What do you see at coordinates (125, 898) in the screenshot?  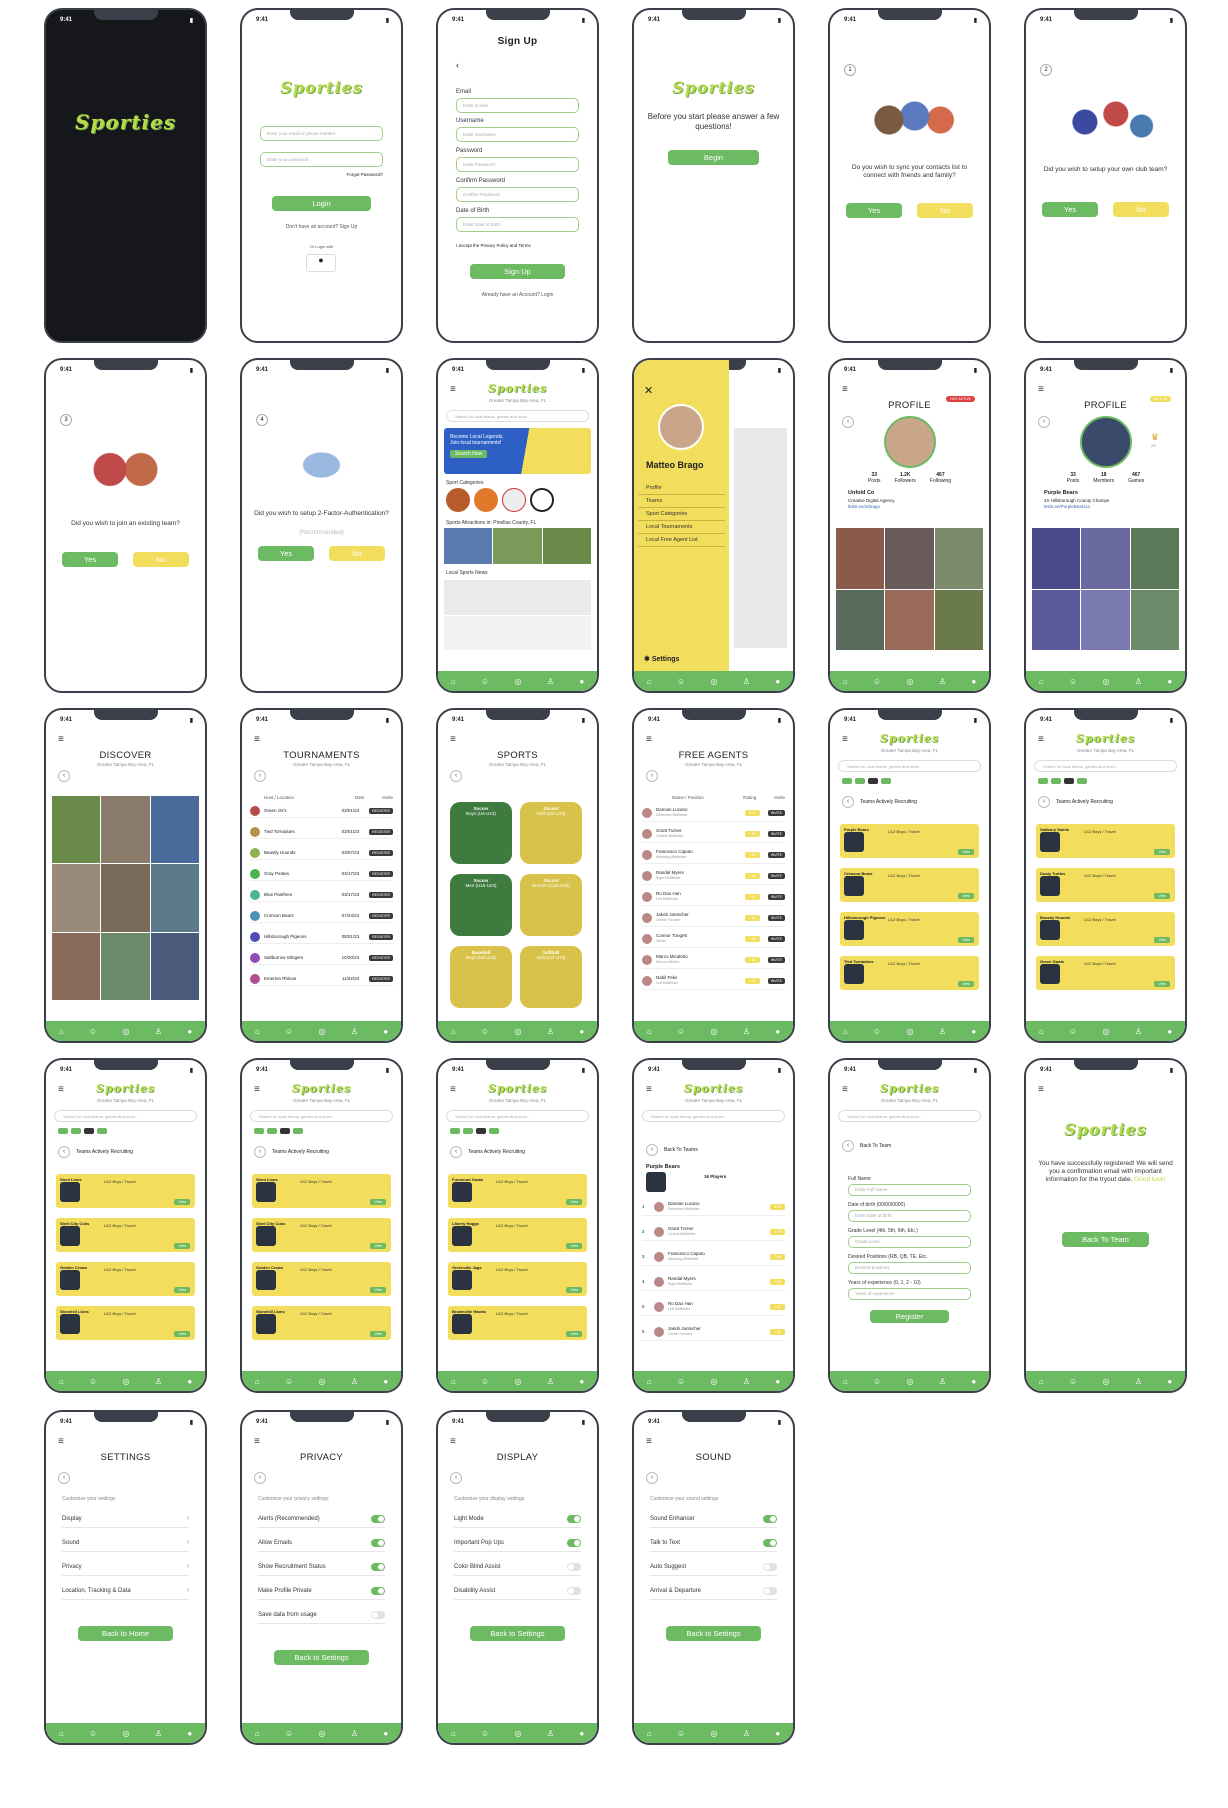 I see `discover-grid` at bounding box center [125, 898].